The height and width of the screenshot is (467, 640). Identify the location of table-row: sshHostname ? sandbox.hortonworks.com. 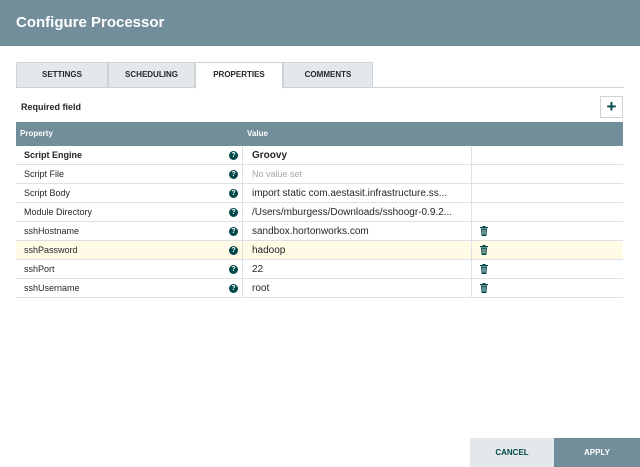
(319, 231).